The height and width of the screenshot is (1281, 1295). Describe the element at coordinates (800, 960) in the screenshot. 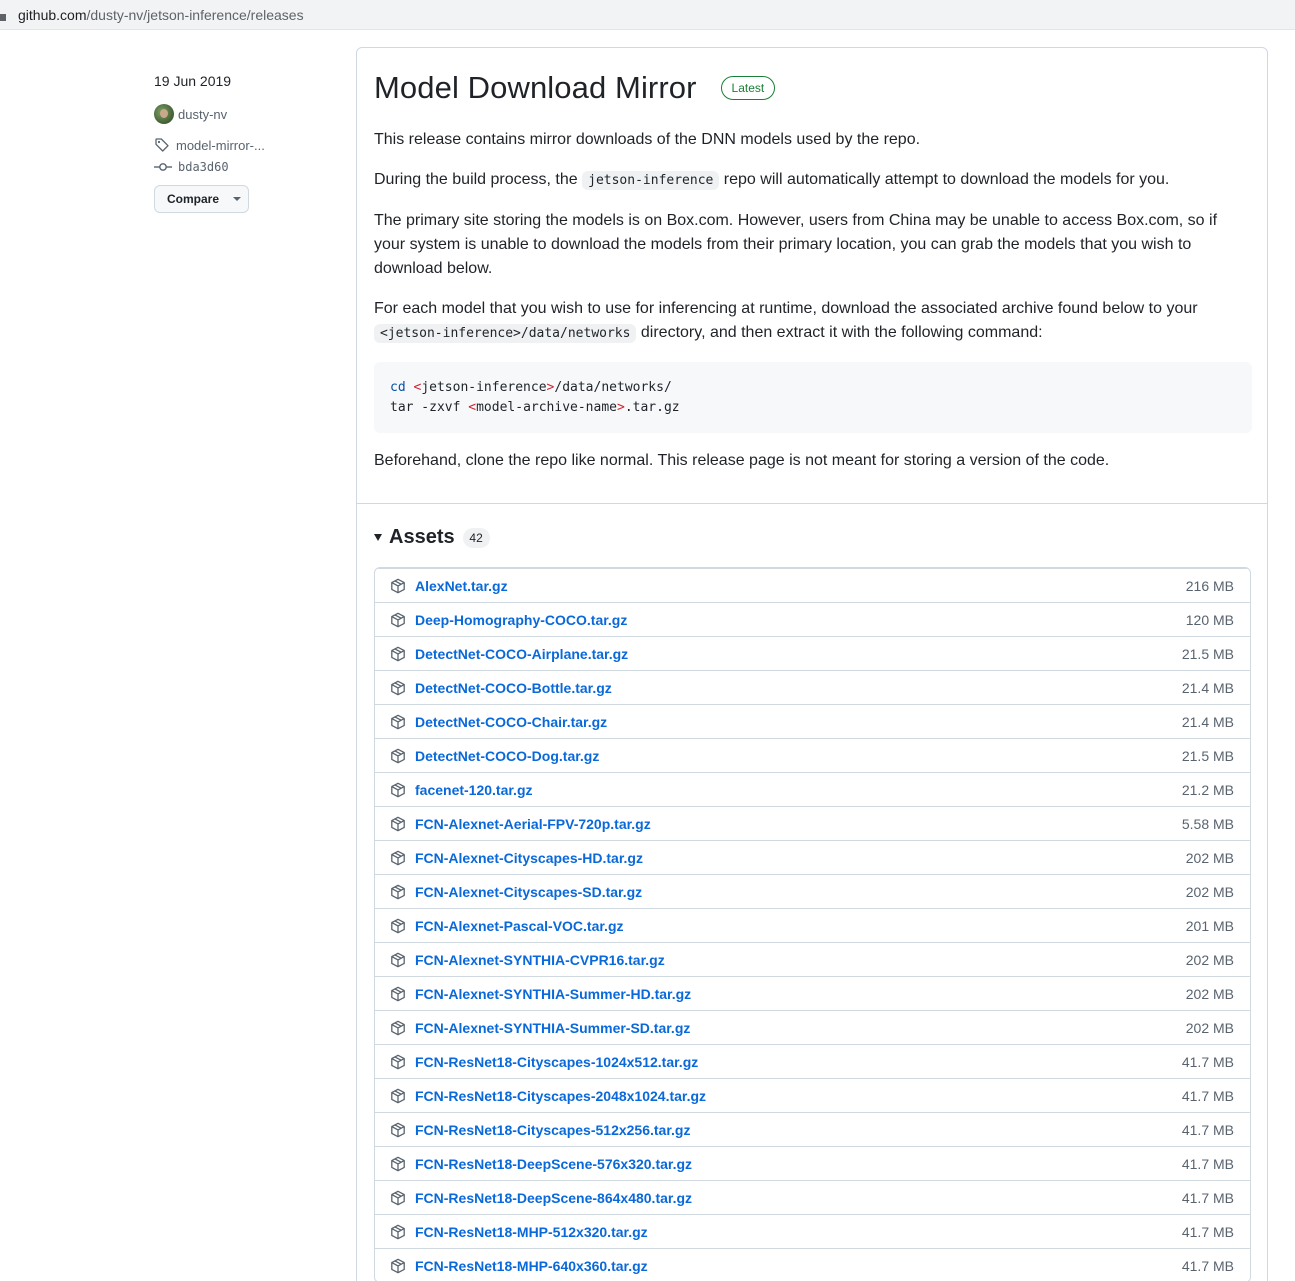

I see `asset-link: FCN-Alexnet-SYNTHIA-CVPR16.tar.gz` at that location.